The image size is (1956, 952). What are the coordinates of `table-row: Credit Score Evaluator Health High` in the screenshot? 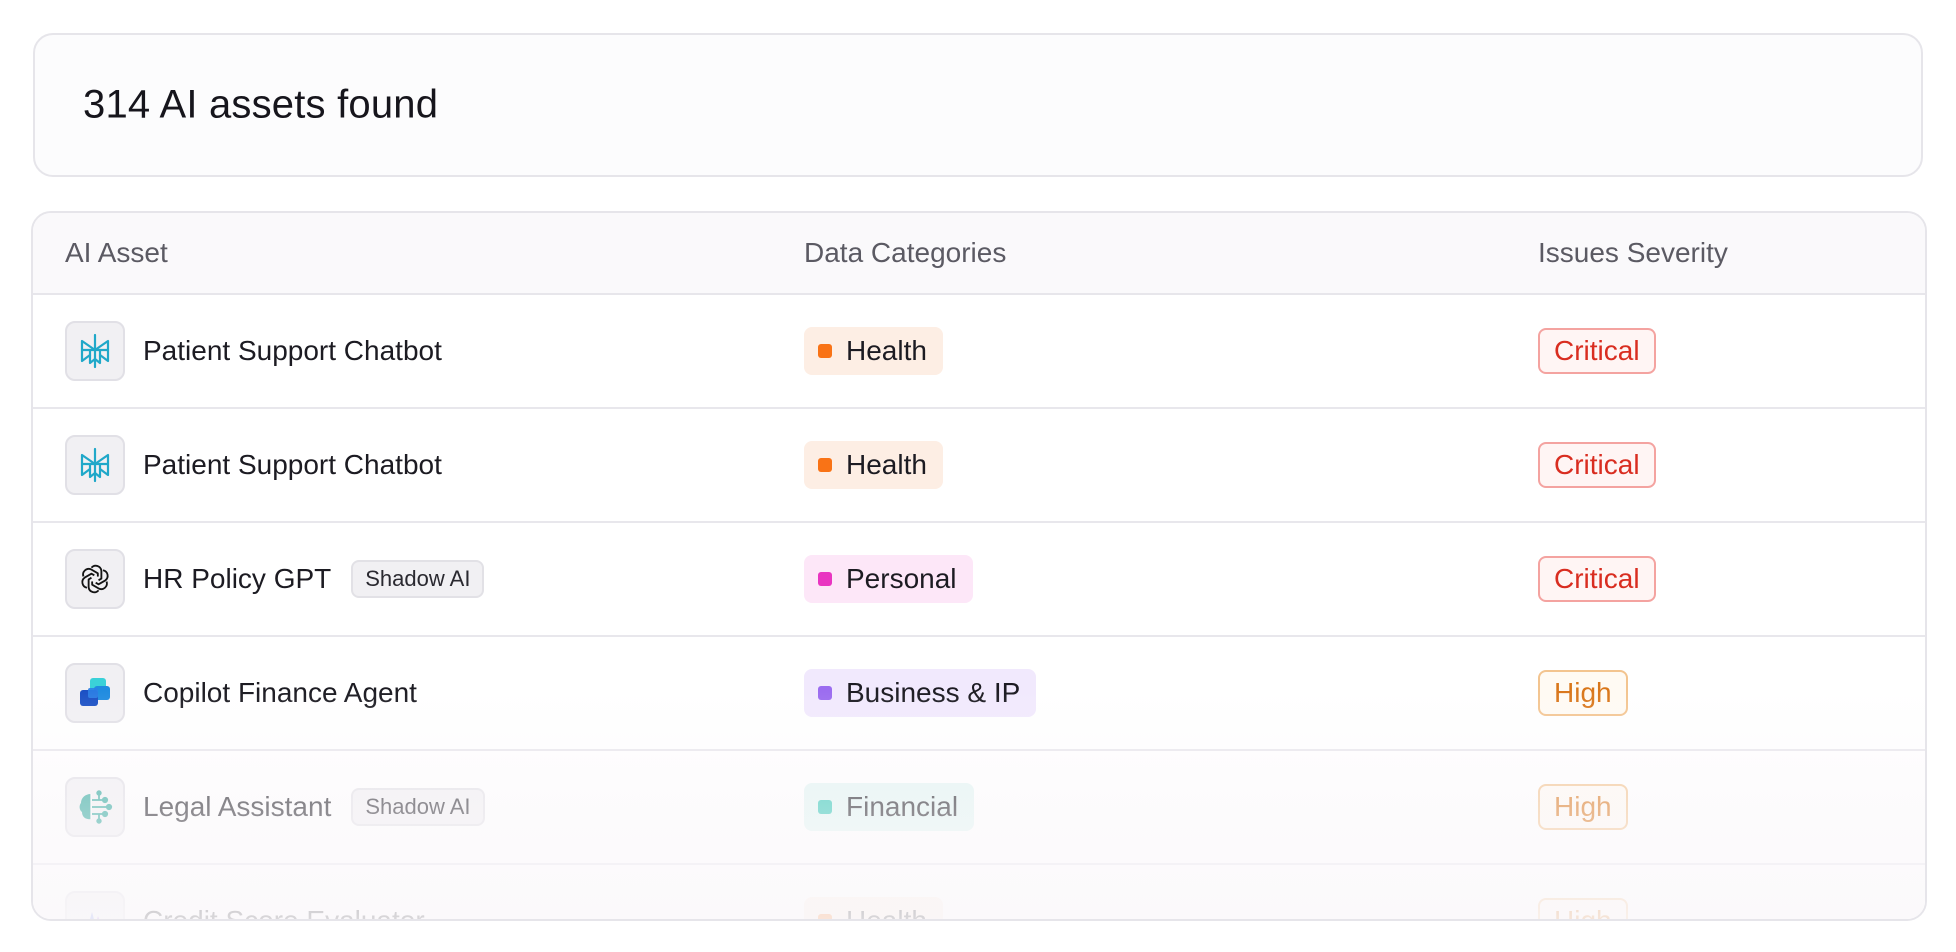 It's located at (979, 893).